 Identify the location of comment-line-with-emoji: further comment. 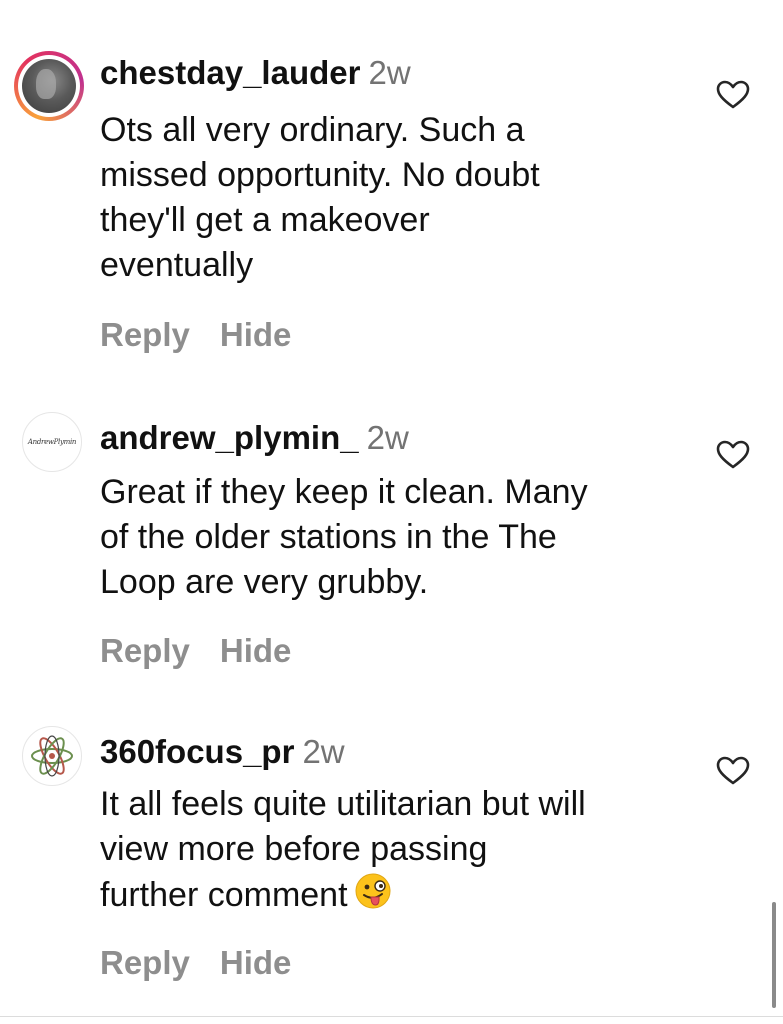
(400, 895).